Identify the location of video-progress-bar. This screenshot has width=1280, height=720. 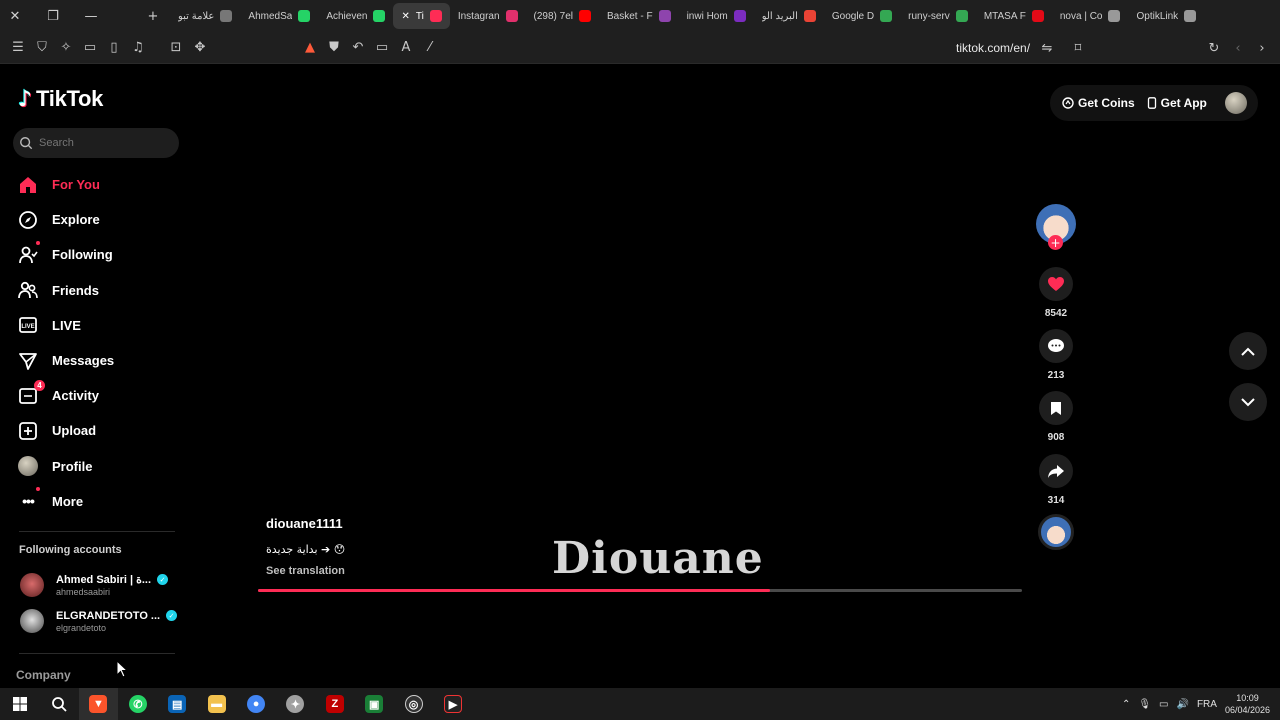
(640, 590).